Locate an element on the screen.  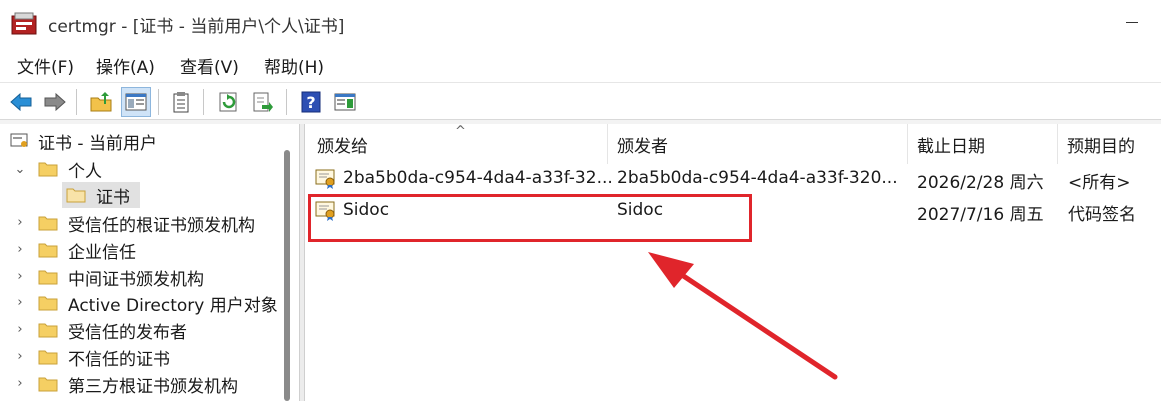
tree-scrollbar-thumb is located at coordinates (287, 275).